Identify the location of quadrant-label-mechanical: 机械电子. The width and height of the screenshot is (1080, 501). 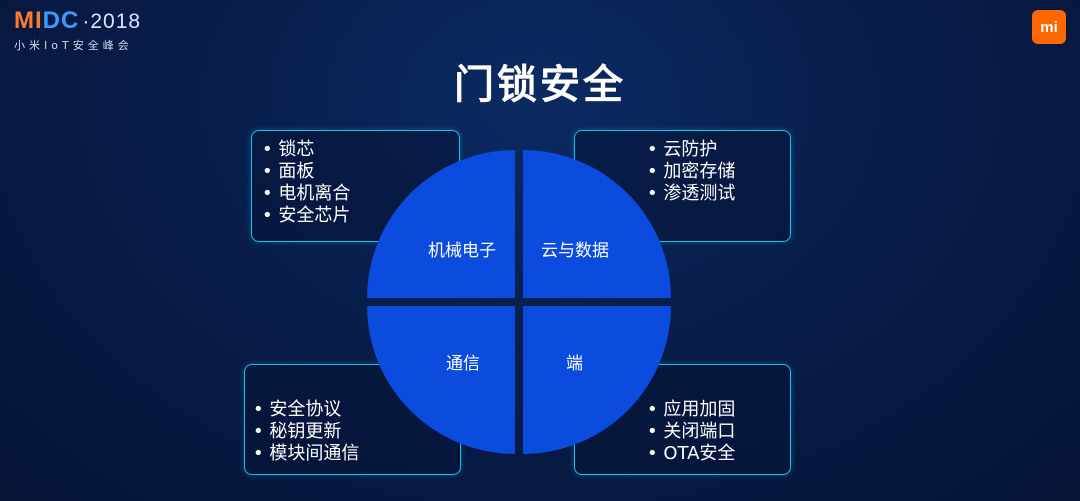
(462, 251).